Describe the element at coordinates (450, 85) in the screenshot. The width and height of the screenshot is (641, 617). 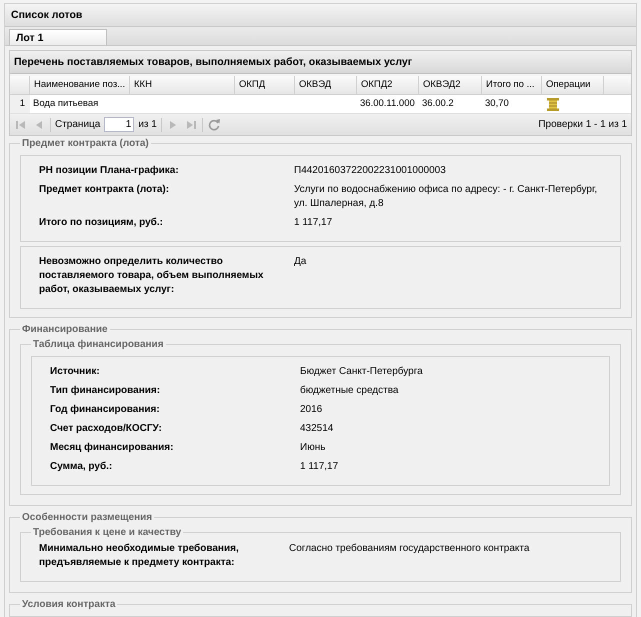
I see `column-header: ОКВЭД2` at that location.